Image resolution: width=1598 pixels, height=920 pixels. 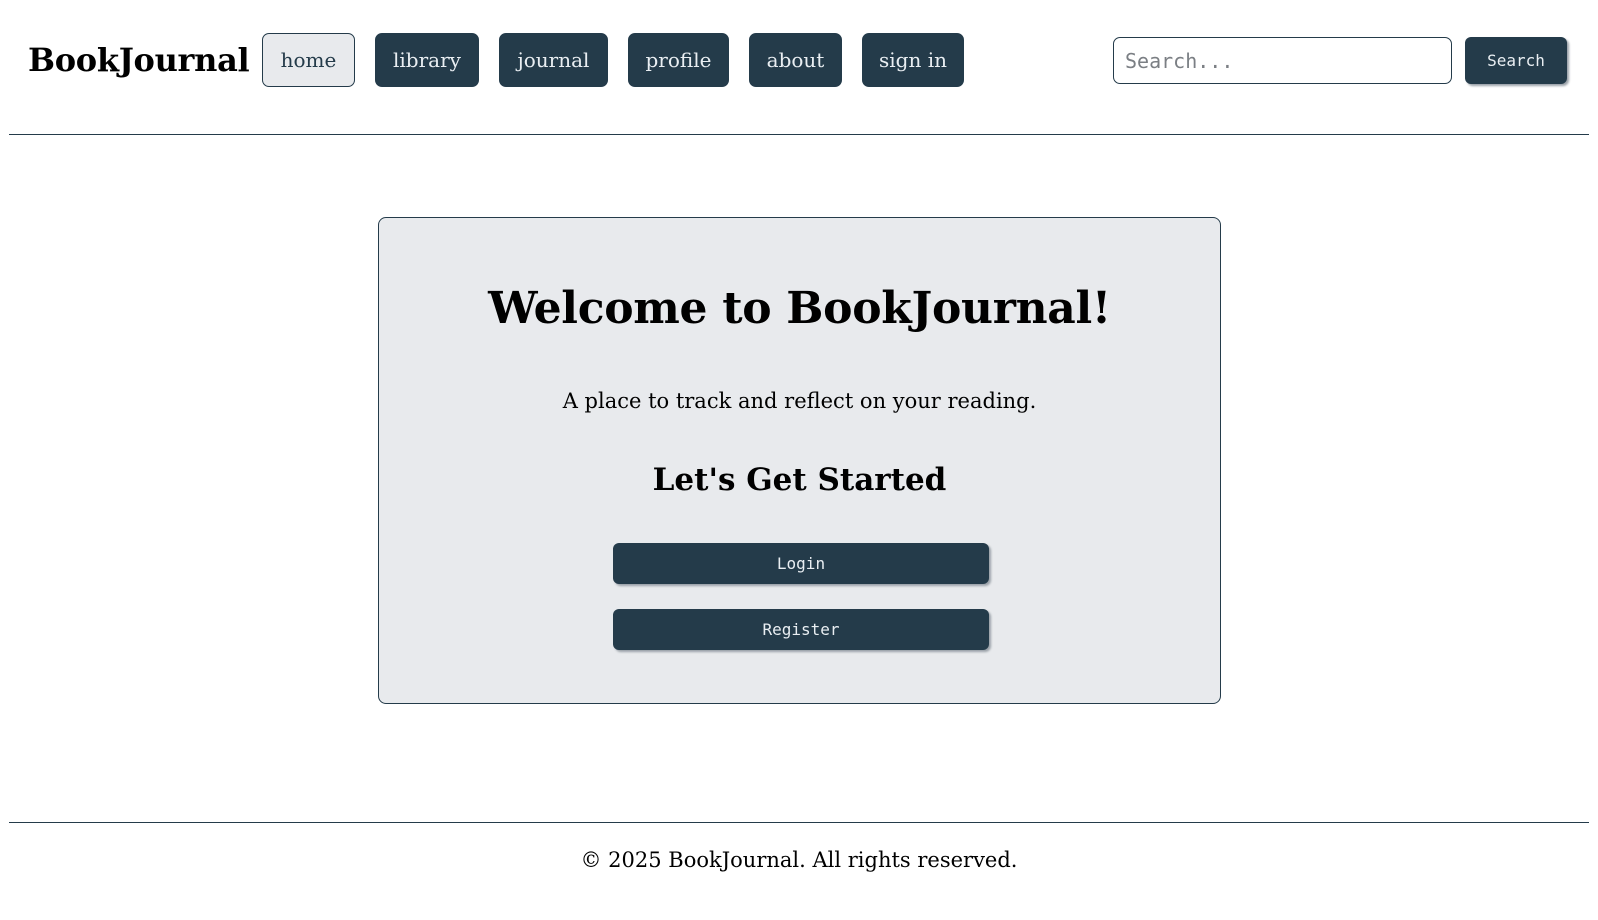 What do you see at coordinates (799, 134) in the screenshot?
I see `header-divider` at bounding box center [799, 134].